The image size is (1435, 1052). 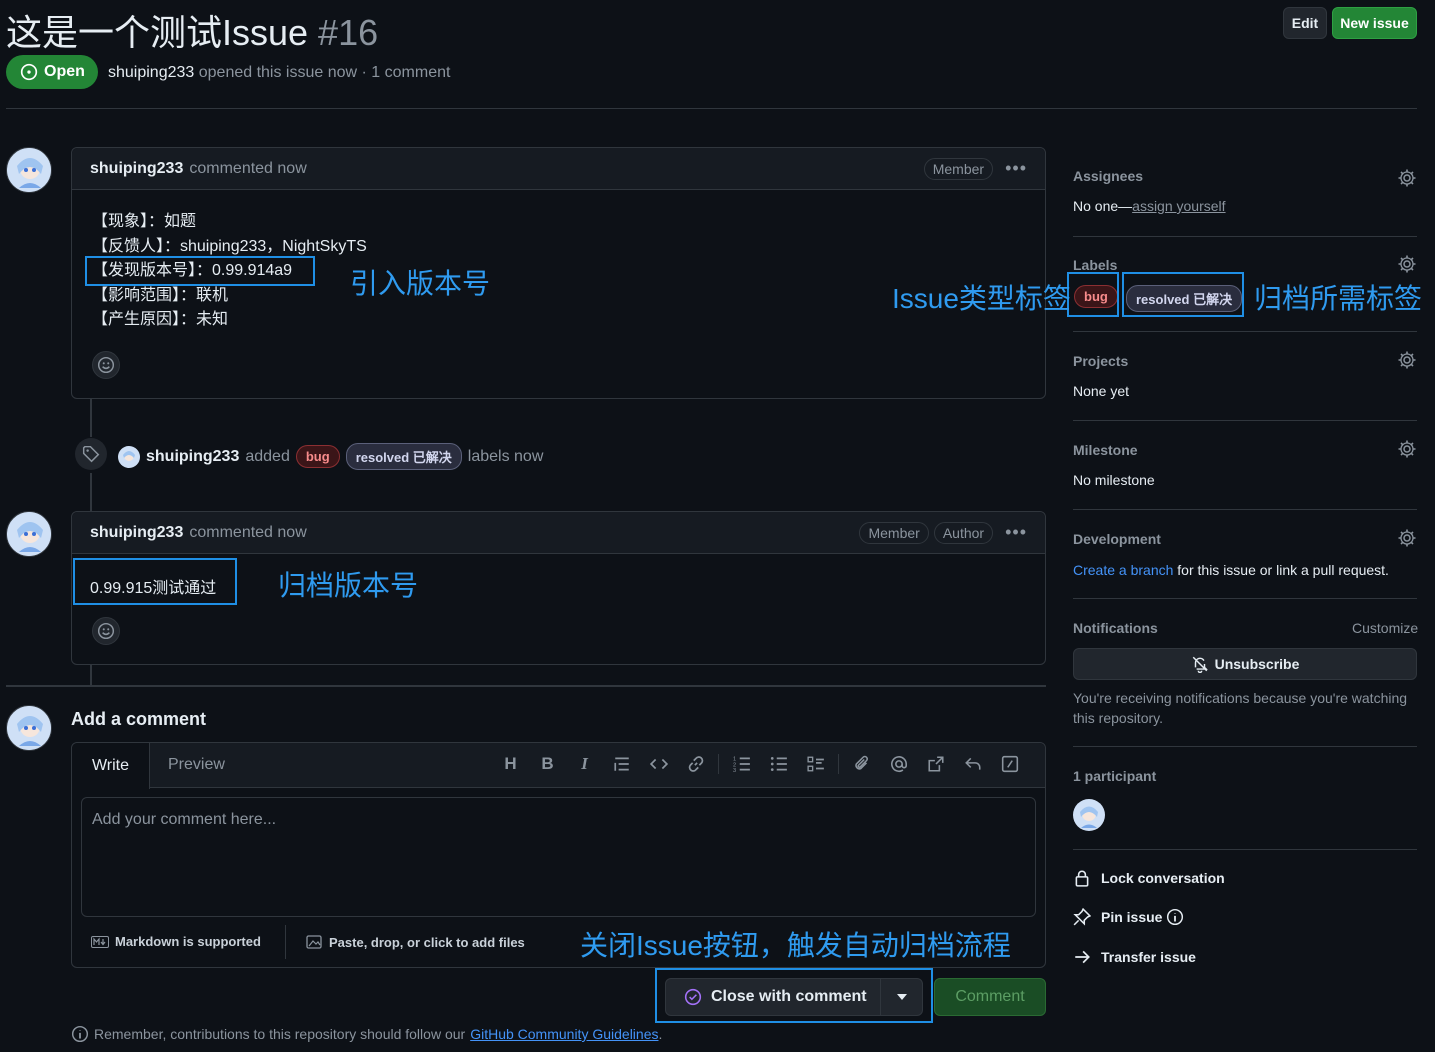 What do you see at coordinates (1089, 815) in the screenshot?
I see `participant-avatar` at bounding box center [1089, 815].